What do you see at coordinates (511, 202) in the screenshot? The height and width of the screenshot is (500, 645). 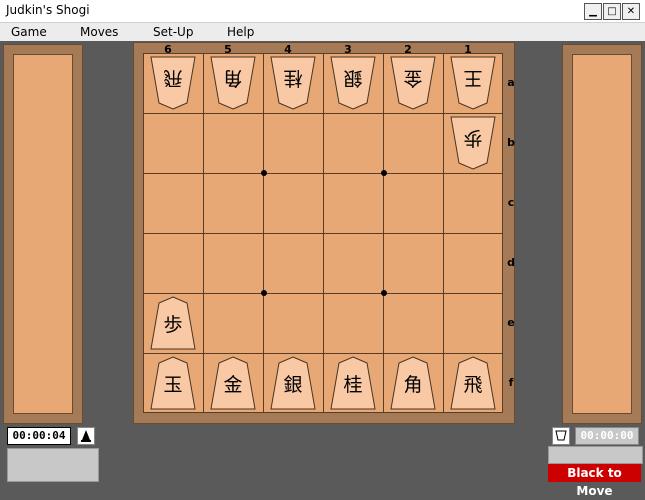 I see `rank-label: c` at bounding box center [511, 202].